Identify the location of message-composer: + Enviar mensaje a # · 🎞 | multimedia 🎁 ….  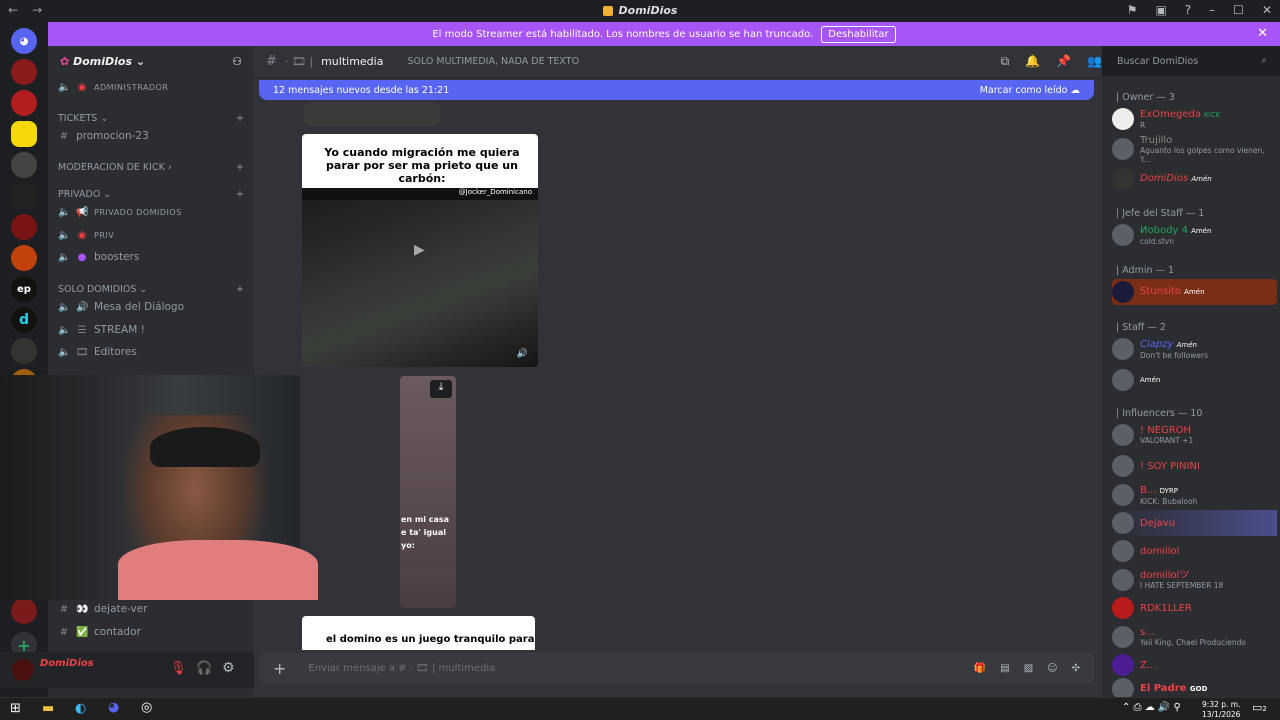
(676, 668).